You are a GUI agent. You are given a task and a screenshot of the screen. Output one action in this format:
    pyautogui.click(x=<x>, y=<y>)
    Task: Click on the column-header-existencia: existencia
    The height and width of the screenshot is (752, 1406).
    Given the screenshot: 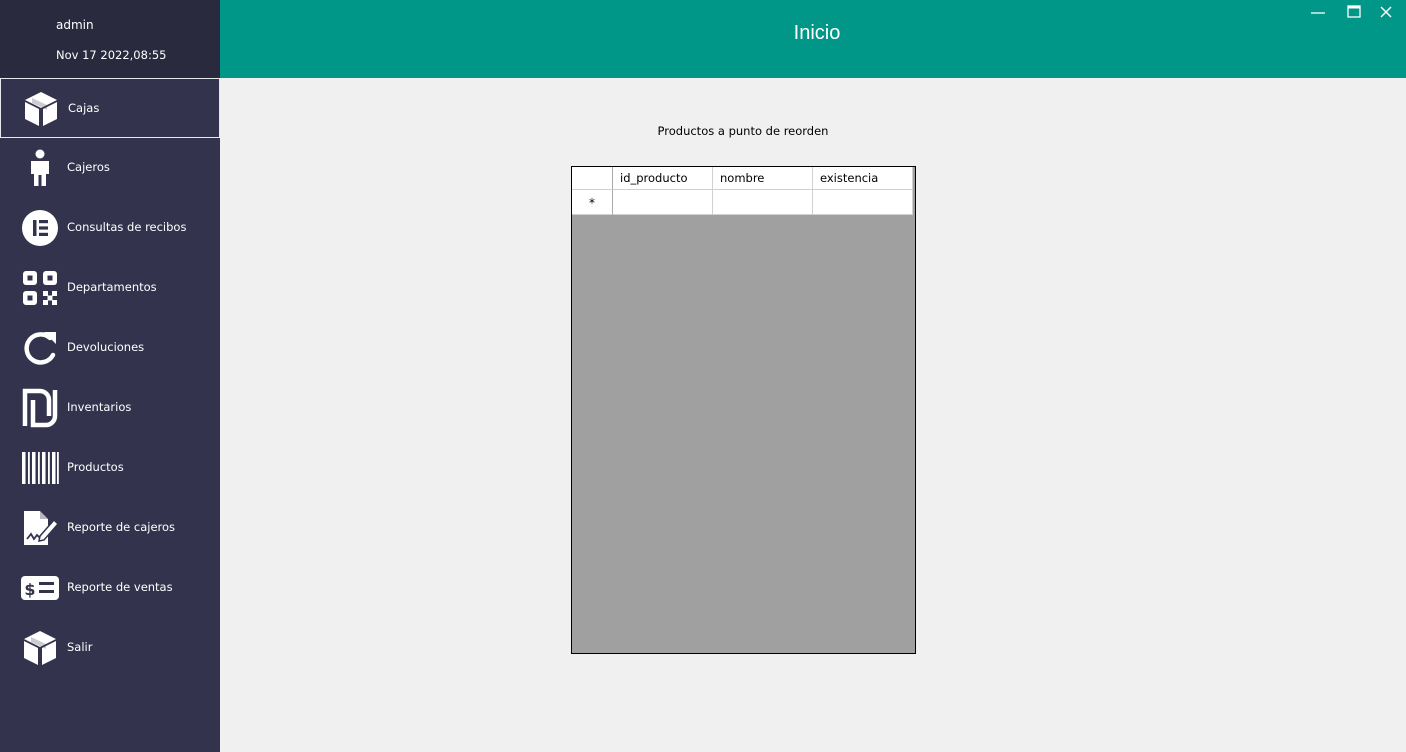 What is the action you would take?
    pyautogui.click(x=863, y=178)
    